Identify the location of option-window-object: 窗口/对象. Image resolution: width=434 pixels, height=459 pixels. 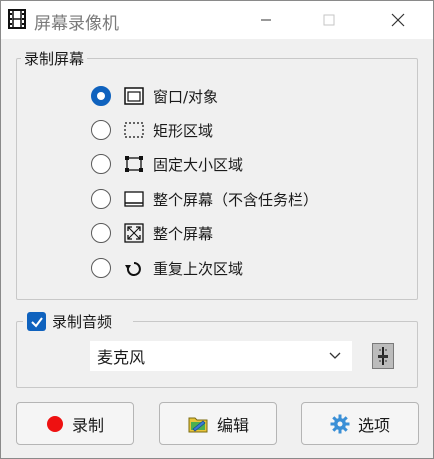
(154, 96).